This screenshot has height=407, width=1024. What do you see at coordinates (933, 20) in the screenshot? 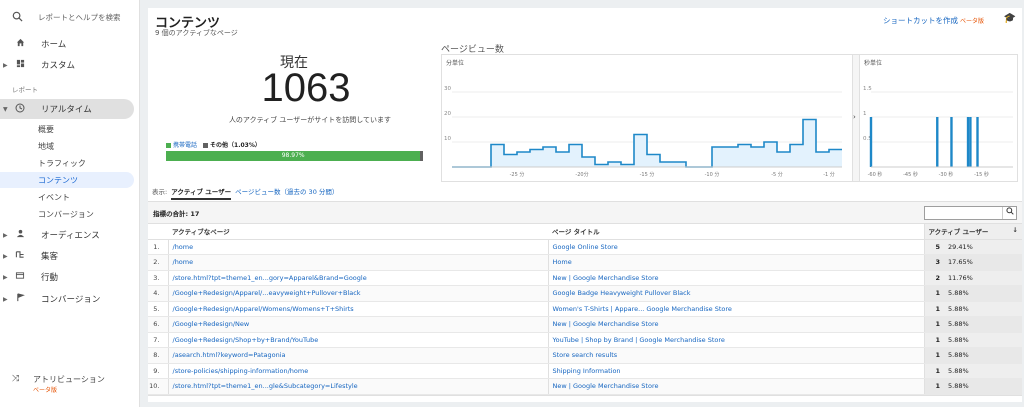
I see `create-shortcut-link: ショートカットを作成 ベータ版` at bounding box center [933, 20].